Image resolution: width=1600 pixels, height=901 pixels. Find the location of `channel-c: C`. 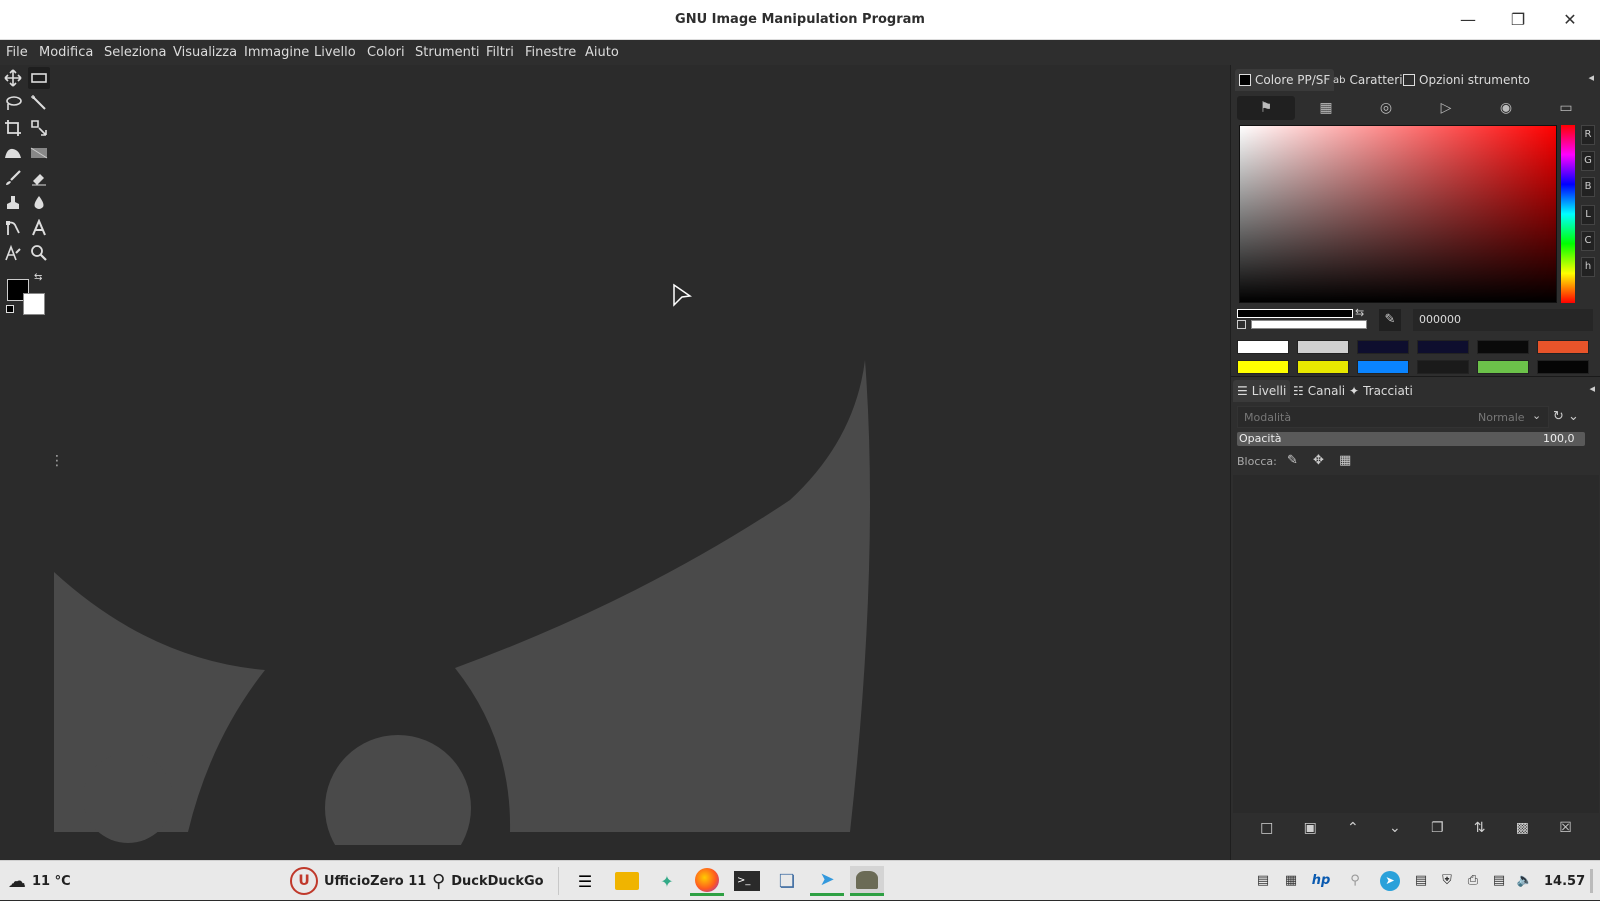

channel-c: C is located at coordinates (1588, 241).